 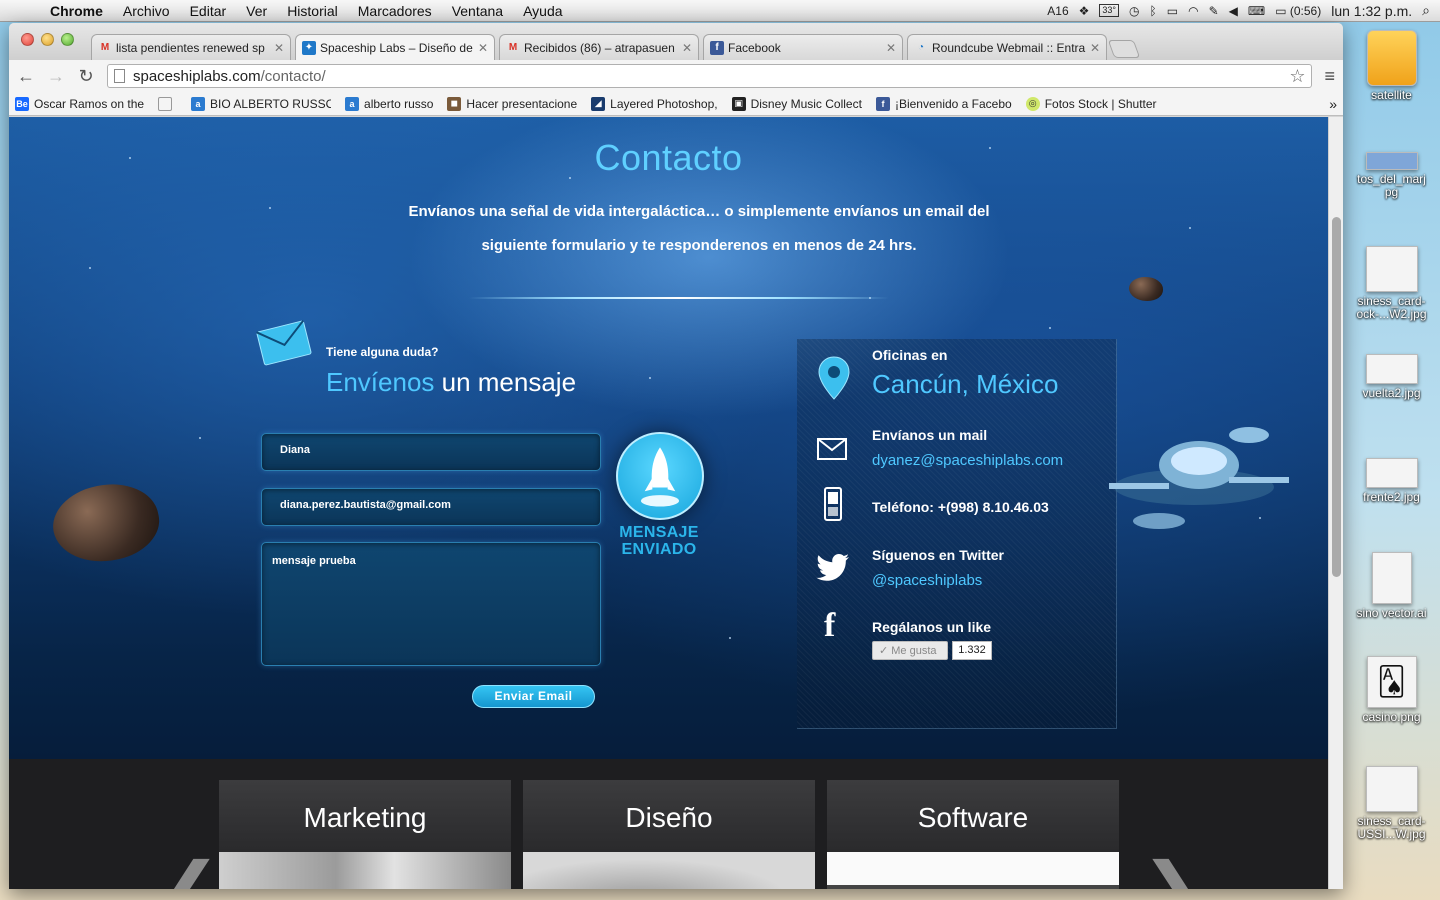 I want to click on desktop-item-satellite: satellite, so click(x=1391, y=66).